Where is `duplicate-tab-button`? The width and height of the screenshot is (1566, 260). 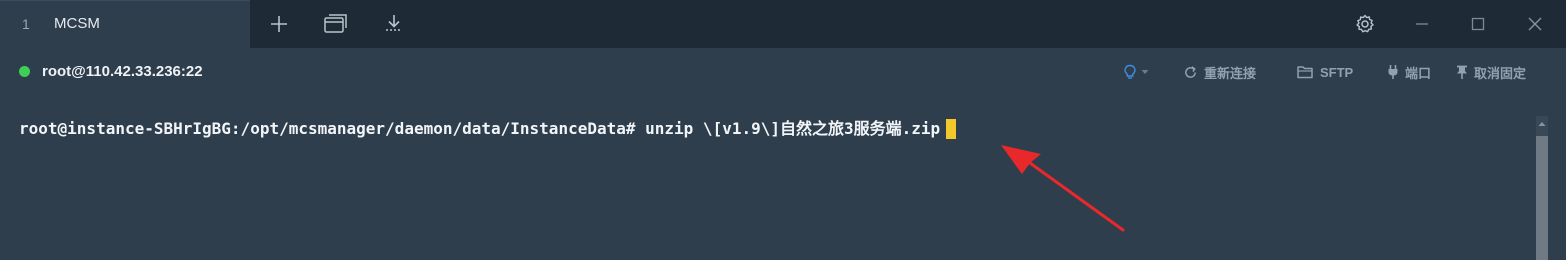 duplicate-tab-button is located at coordinates (336, 24).